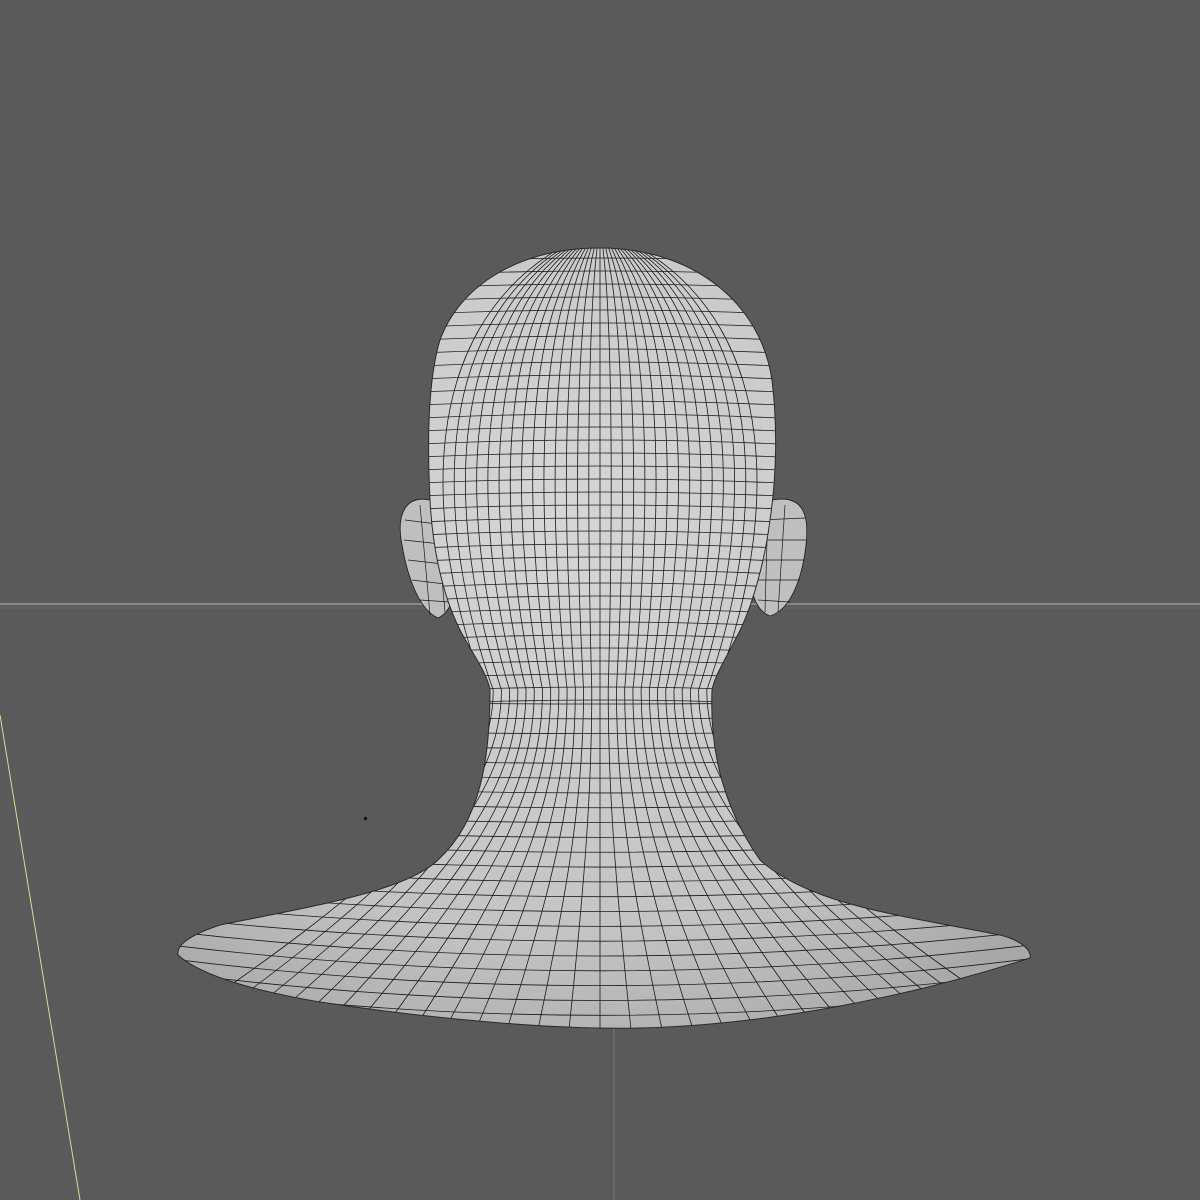 This screenshot has height=1200, width=1200. I want to click on axis-line-left, so click(40, 957).